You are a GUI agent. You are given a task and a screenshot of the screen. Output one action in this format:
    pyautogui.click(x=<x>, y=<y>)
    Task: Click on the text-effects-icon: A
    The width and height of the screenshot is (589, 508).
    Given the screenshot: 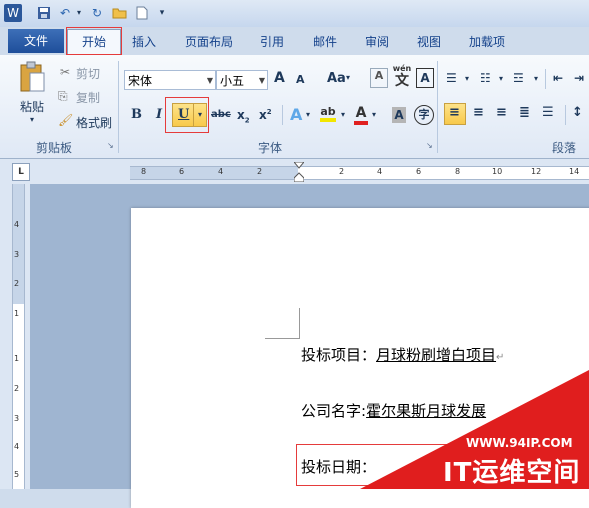 What is the action you would take?
    pyautogui.click(x=296, y=114)
    